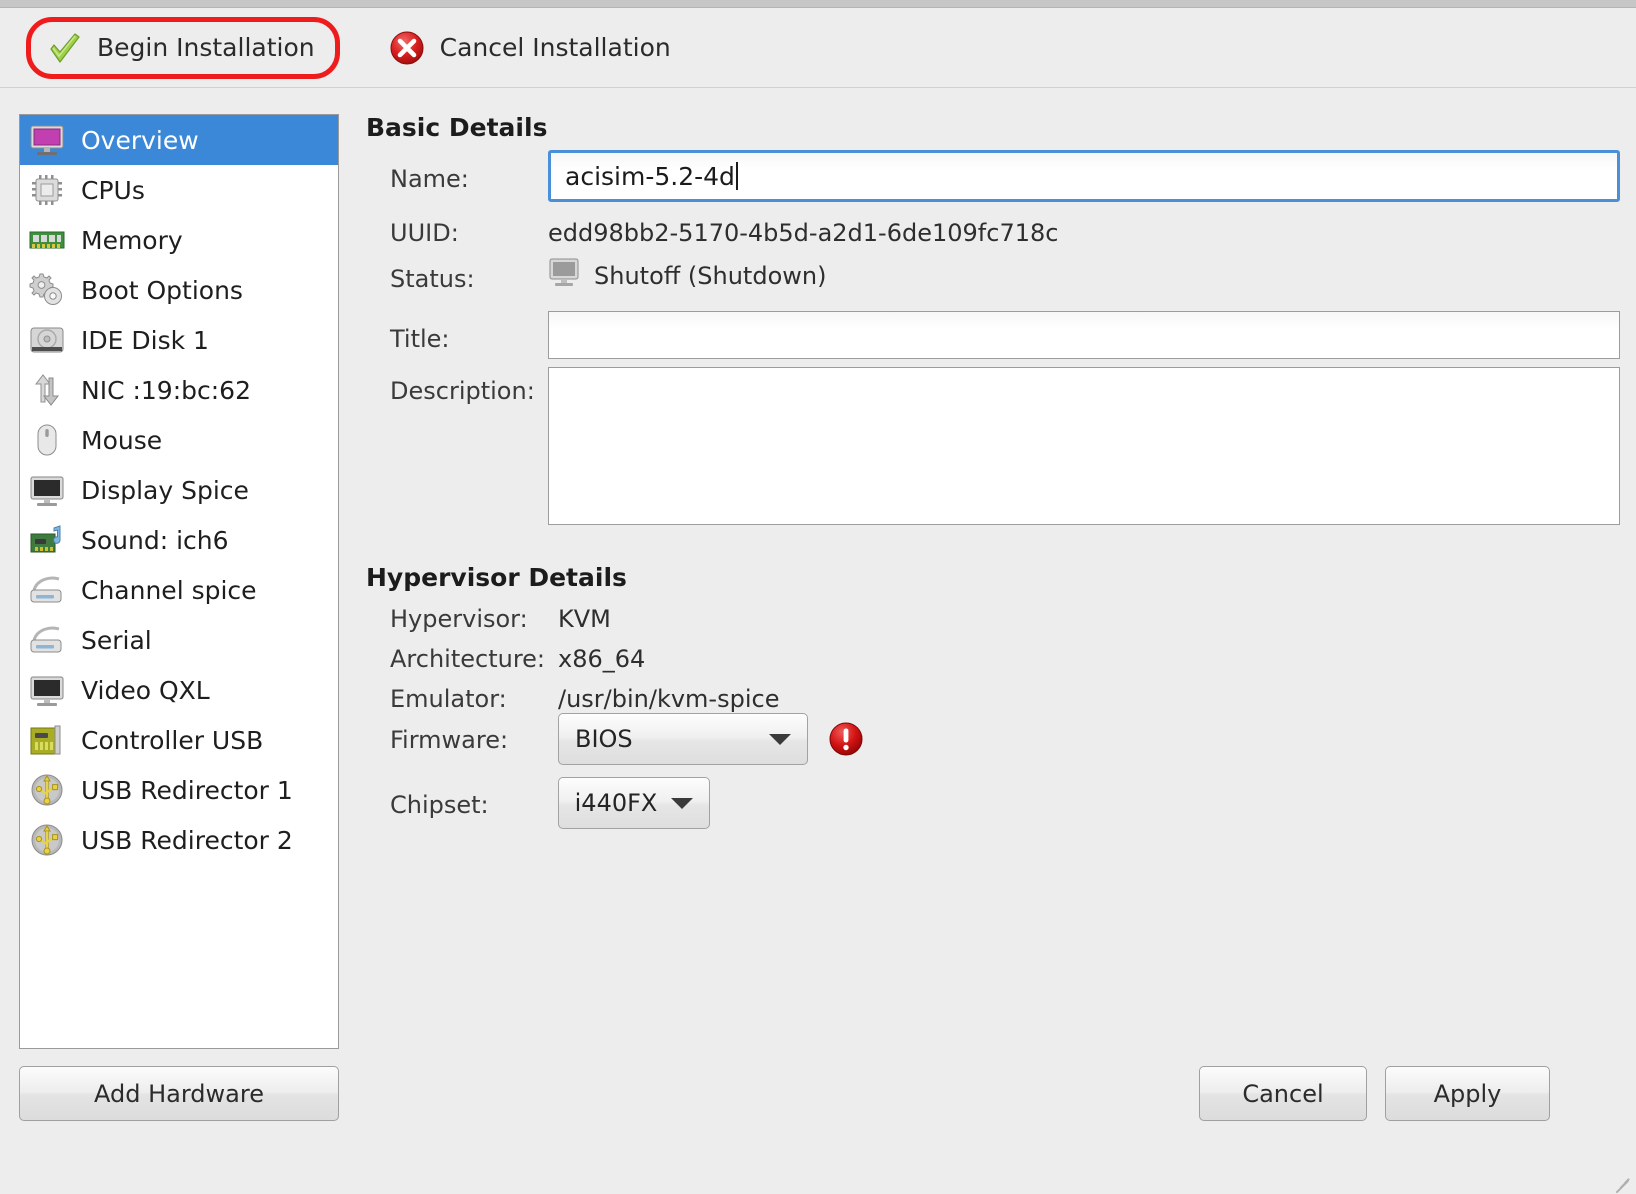 Image resolution: width=1636 pixels, height=1194 pixels. What do you see at coordinates (179, 440) in the screenshot?
I see `sidebar-item-mouse: Mouse` at bounding box center [179, 440].